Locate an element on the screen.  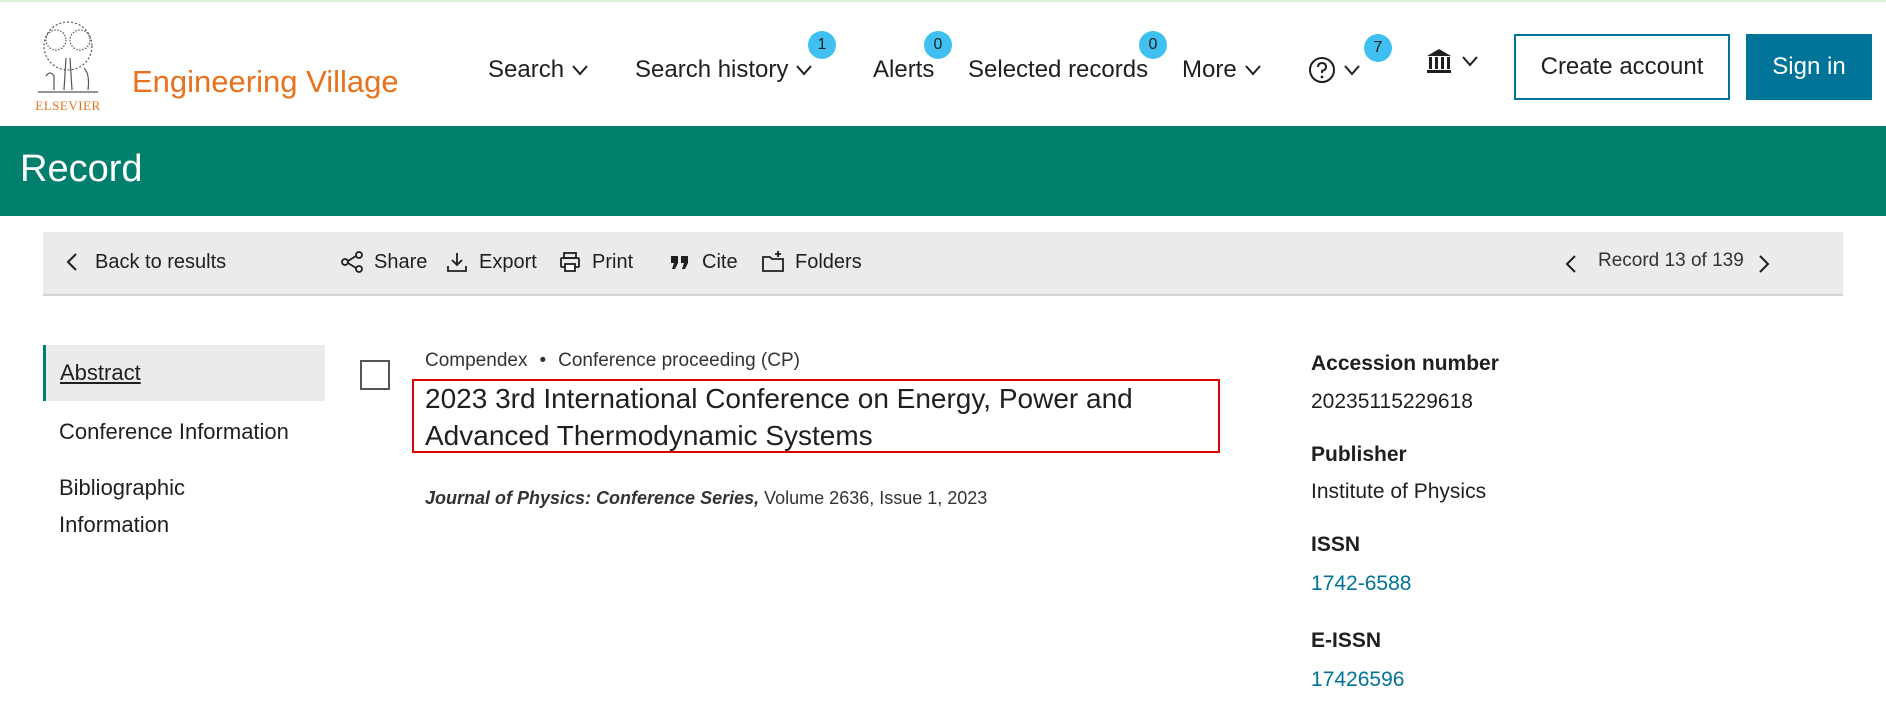
journal-name: Journal of Physics: Conference Series, is located at coordinates (592, 498).